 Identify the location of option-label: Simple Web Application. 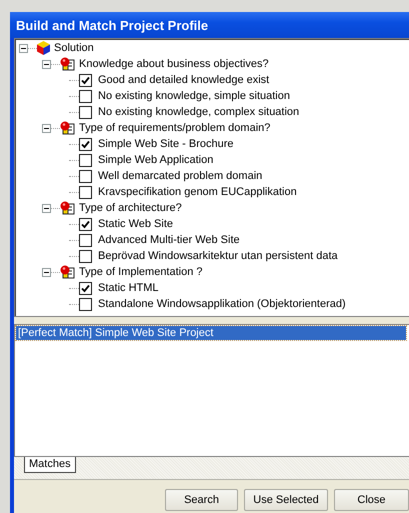
(156, 160).